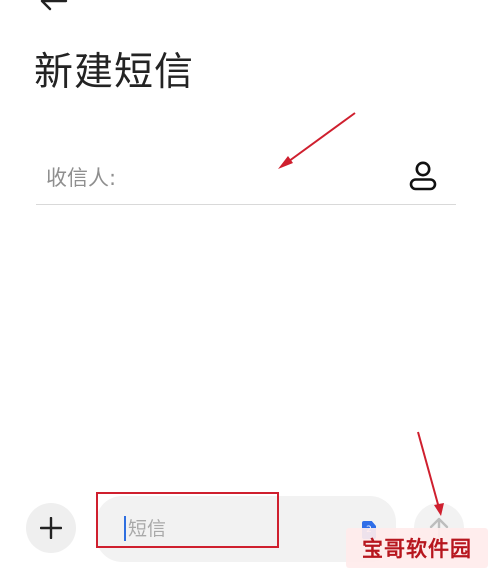 The width and height of the screenshot is (496, 576). Describe the element at coordinates (236, 529) in the screenshot. I see `message-input` at that location.